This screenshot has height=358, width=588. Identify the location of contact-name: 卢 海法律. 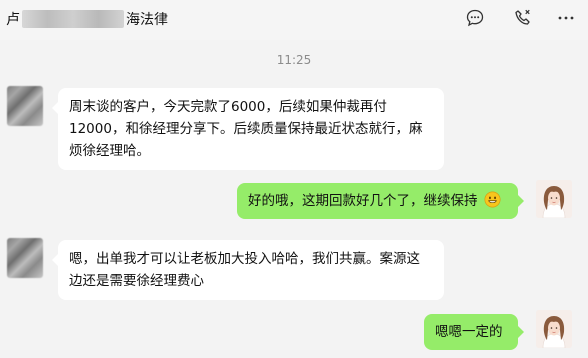
(87, 19).